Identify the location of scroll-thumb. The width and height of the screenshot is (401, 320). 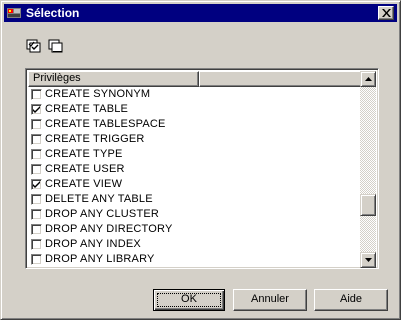
(368, 205).